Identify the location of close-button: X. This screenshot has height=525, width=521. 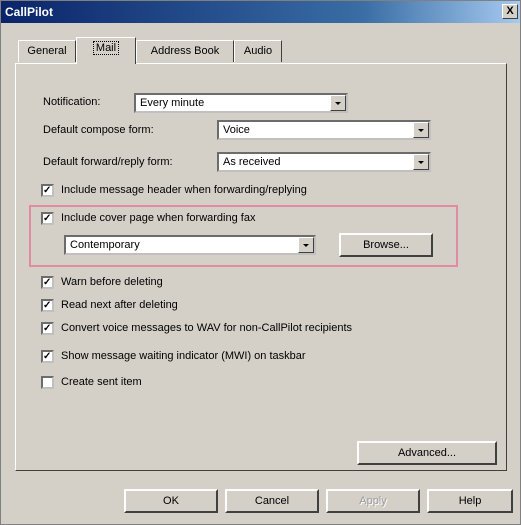
(510, 11).